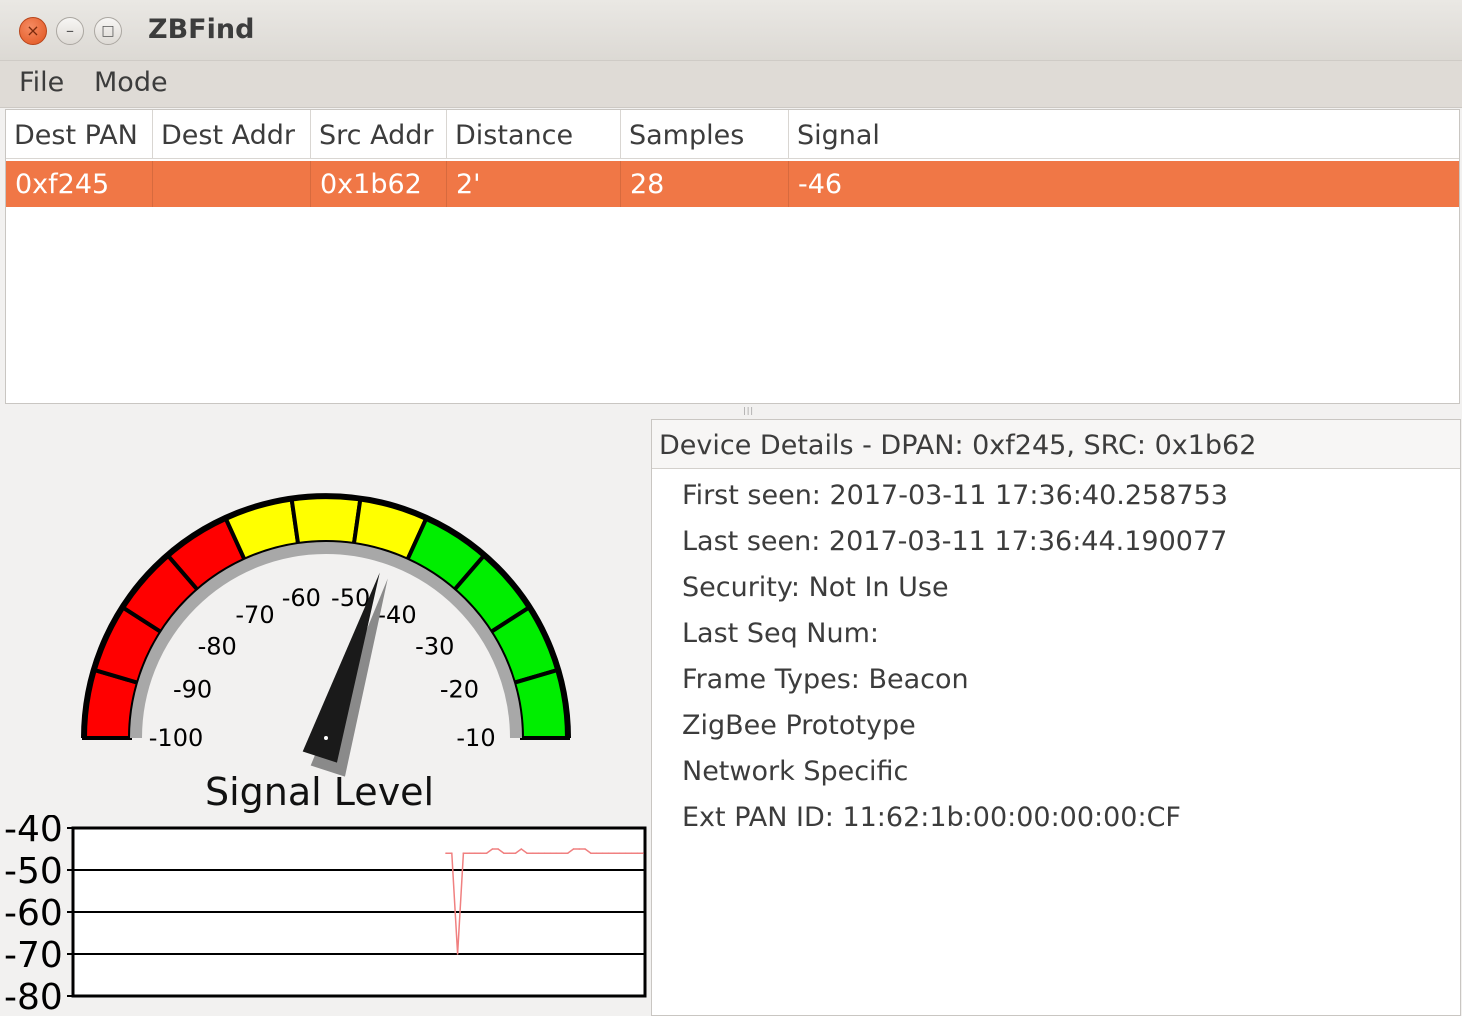 The image size is (1462, 1016). I want to click on window-title: ZBFind, so click(201, 29).